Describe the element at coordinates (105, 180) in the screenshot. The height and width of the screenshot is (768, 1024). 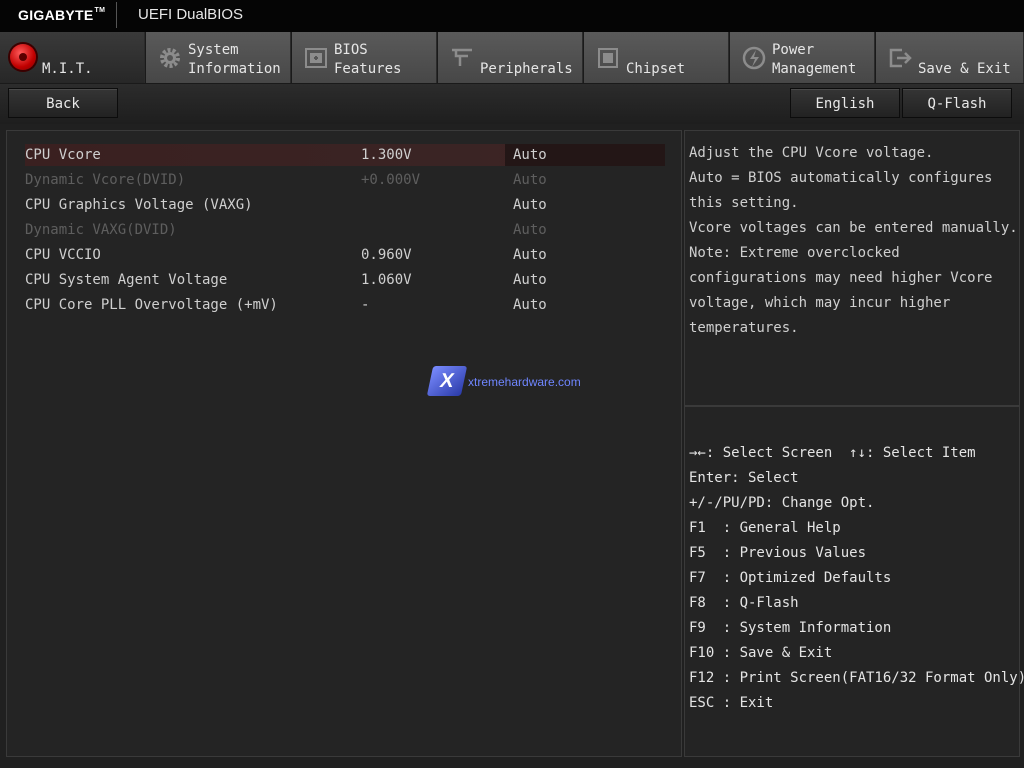
I see `setting-name: Dynamic Vcore(DVID)` at that location.